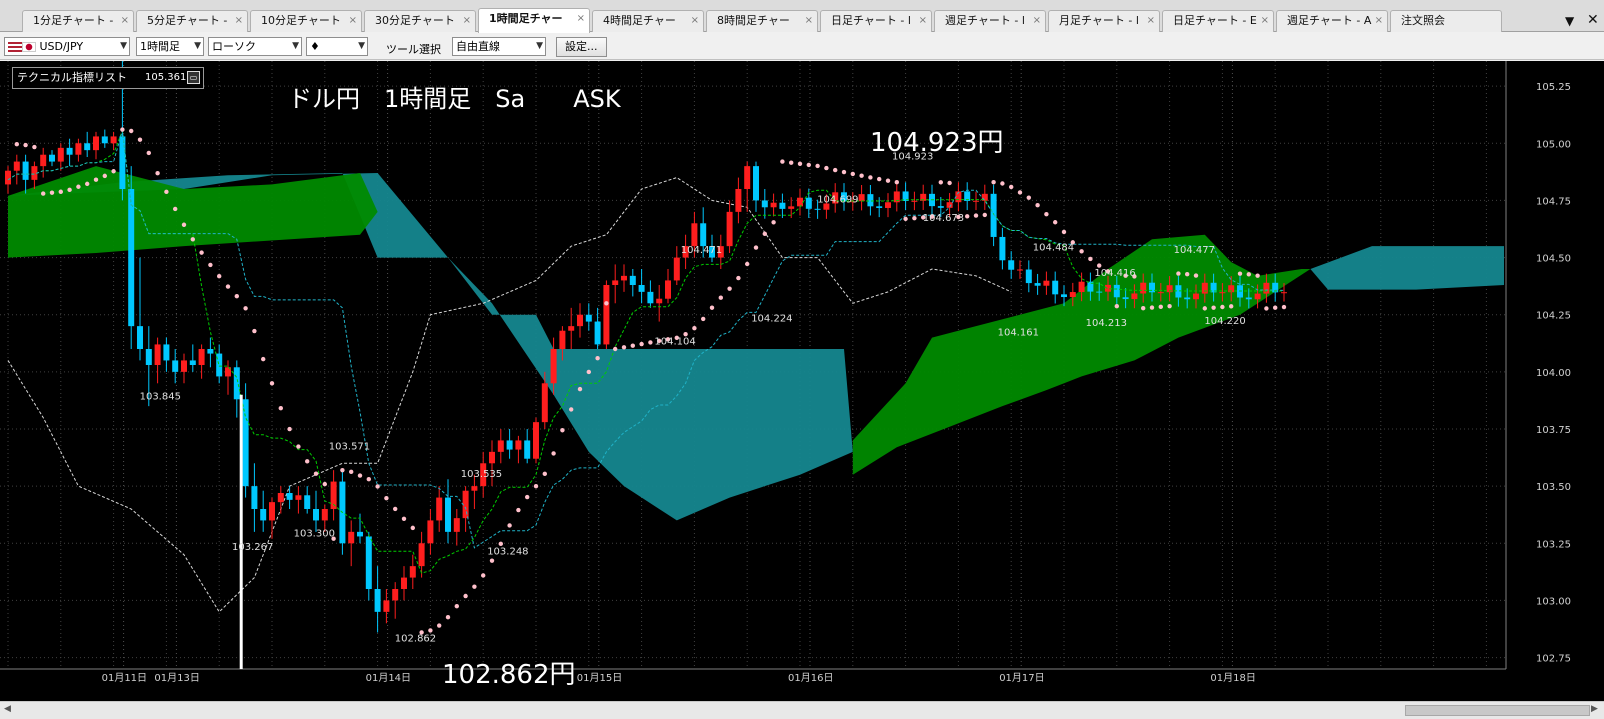 Image resolution: width=1604 pixels, height=719 pixels. Describe the element at coordinates (1593, 20) in the screenshot. I see `close-window-icon: ✕` at that location.